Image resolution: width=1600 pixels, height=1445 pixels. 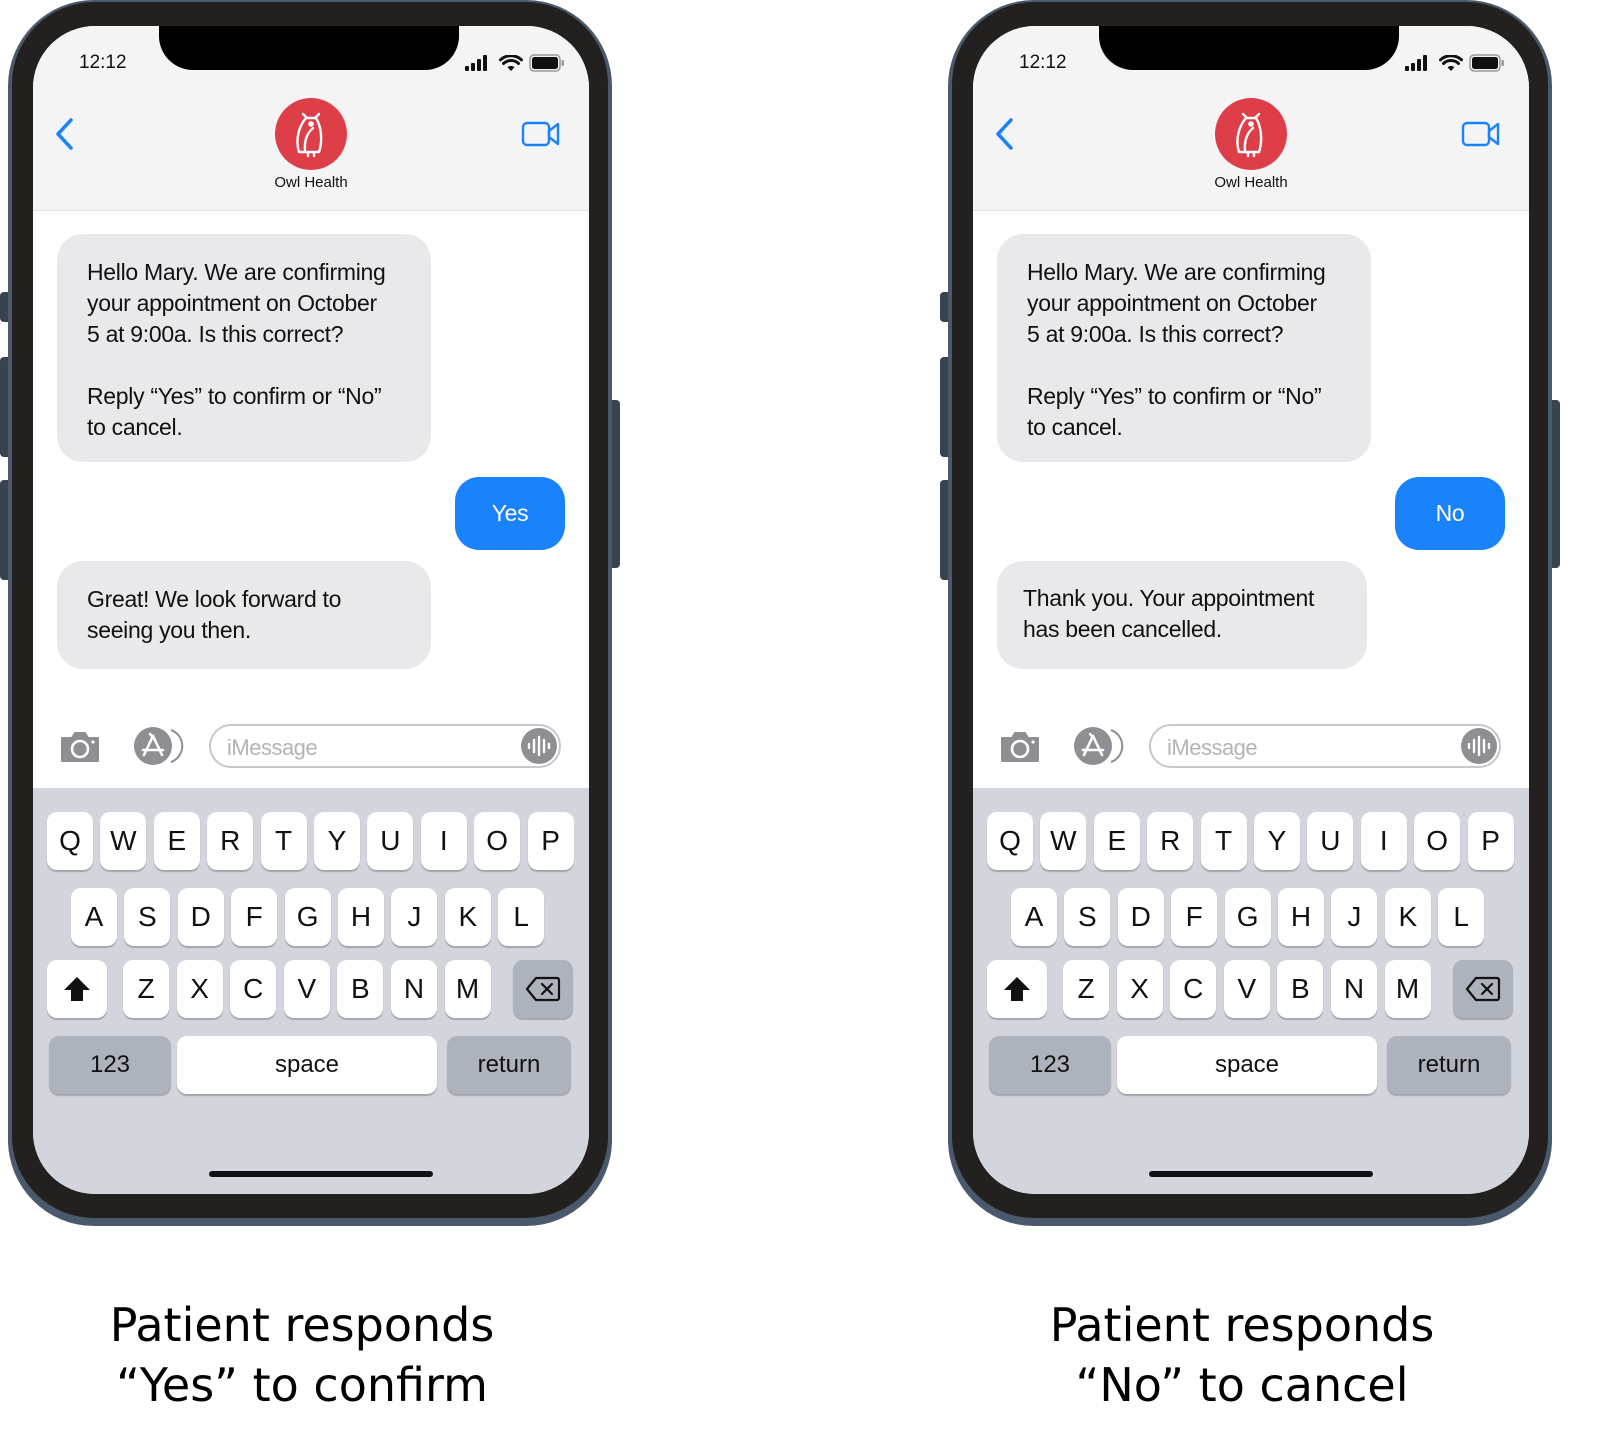 I want to click on waveform-icon, so click(x=539, y=746).